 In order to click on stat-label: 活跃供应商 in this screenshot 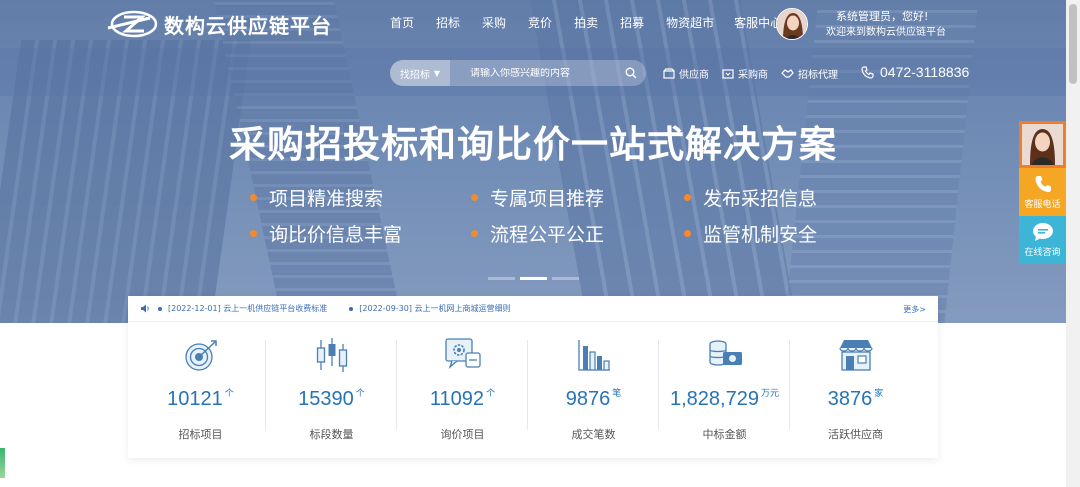, I will do `click(855, 434)`.